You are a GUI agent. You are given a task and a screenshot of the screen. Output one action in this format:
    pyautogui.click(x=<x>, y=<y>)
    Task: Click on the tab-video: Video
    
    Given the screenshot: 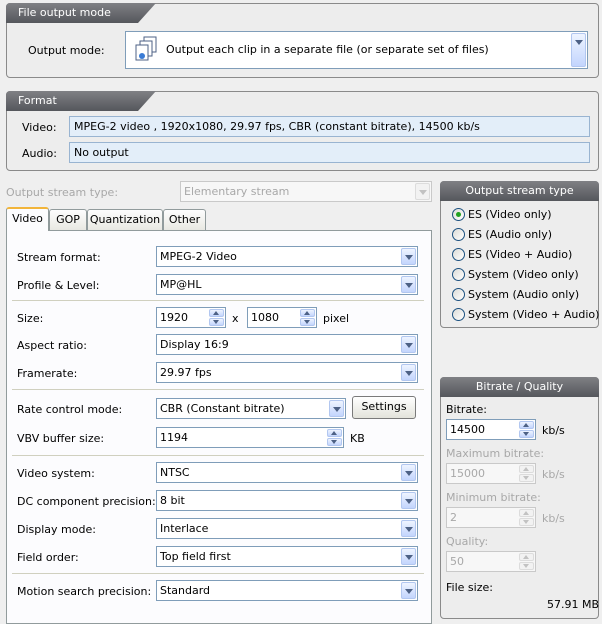 What is the action you would take?
    pyautogui.click(x=27, y=219)
    